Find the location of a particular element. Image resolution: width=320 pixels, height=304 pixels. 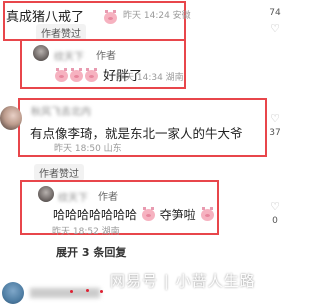

reply-2-text-row: 哈哈哈哈哈哈哈 夺笋啦 is located at coordinates (134, 214).